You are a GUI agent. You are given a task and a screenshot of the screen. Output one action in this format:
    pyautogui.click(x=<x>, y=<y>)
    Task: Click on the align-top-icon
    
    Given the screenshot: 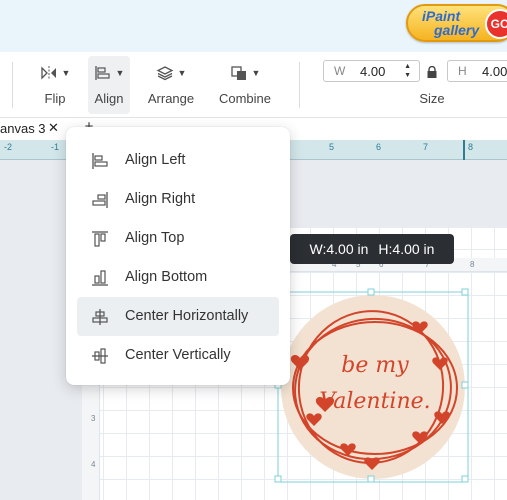 What is the action you would take?
    pyautogui.click(x=100, y=239)
    